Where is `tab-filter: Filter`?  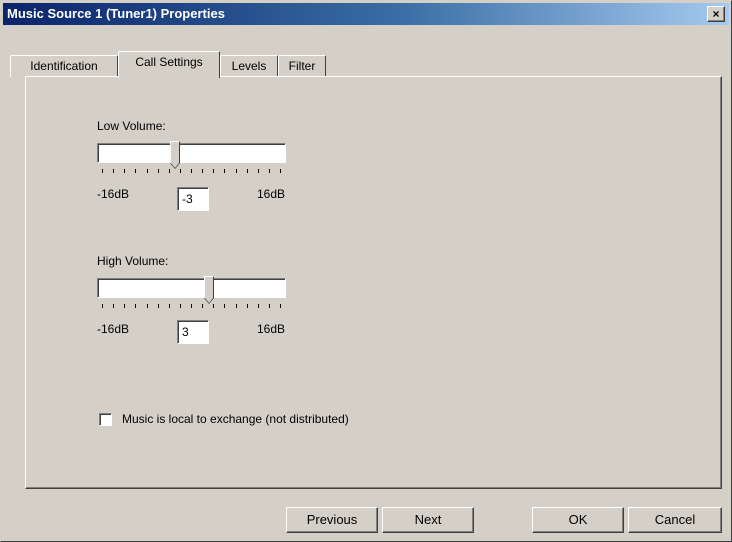 tab-filter: Filter is located at coordinates (302, 66).